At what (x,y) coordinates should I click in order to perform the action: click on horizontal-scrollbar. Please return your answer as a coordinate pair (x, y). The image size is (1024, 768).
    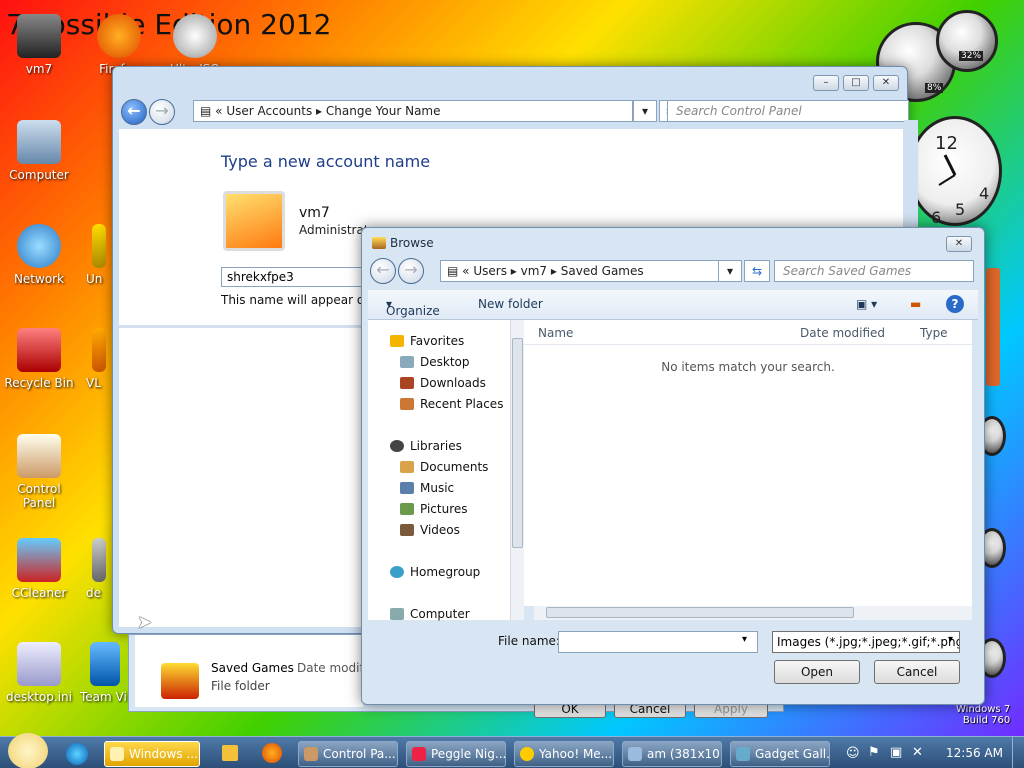
    Looking at the image, I should click on (753, 613).